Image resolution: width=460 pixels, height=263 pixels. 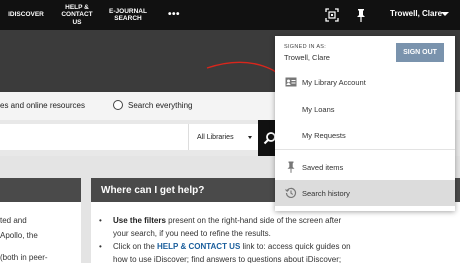 What do you see at coordinates (94, 137) in the screenshot?
I see `search-input` at bounding box center [94, 137].